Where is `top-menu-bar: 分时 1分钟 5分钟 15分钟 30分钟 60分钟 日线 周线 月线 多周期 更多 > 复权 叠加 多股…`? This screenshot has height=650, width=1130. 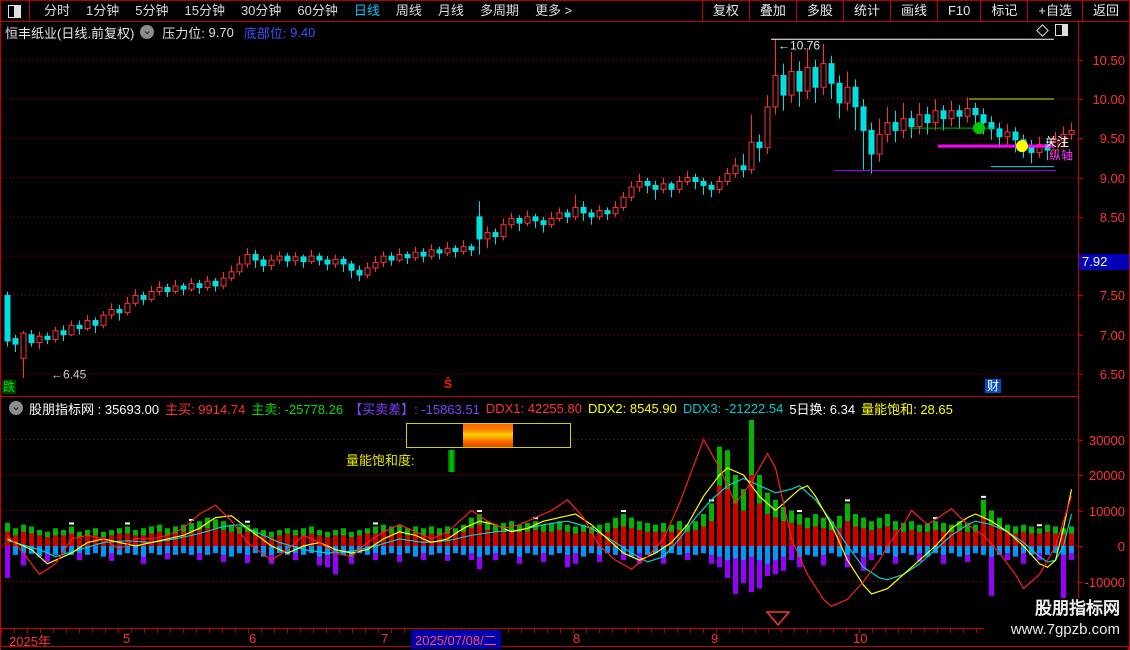 top-menu-bar: 分时 1分钟 5分钟 15分钟 30分钟 60分钟 日线 周线 月线 多周期 更多 > 复权 叠加 多股… is located at coordinates (565, 11).